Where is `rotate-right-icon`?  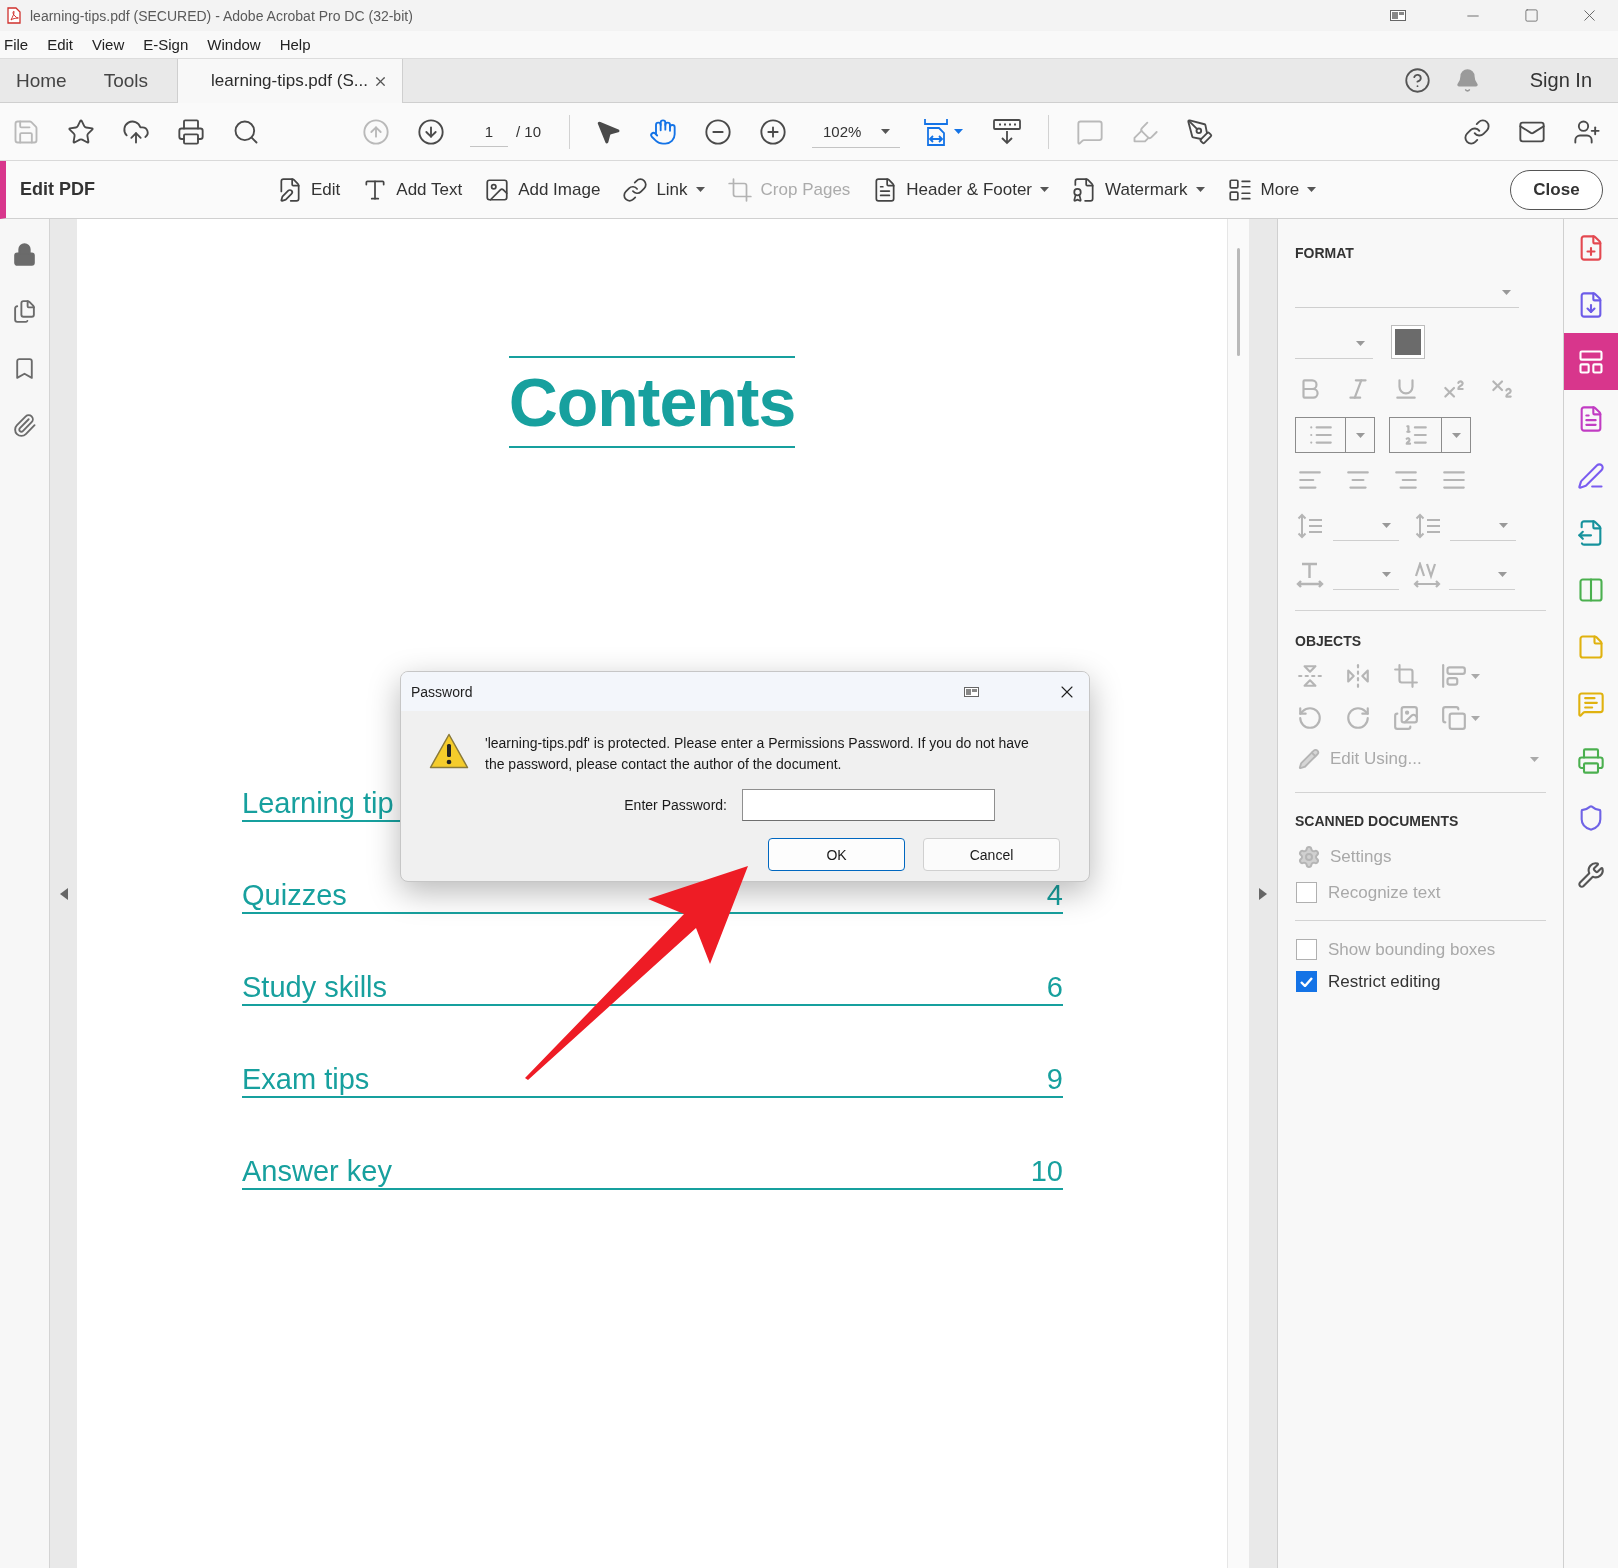 rotate-right-icon is located at coordinates (1358, 718).